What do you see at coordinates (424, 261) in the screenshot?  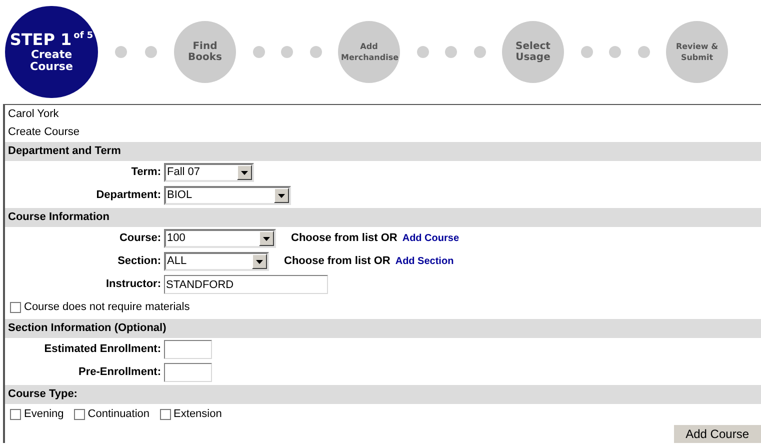 I see `add-link: Add Section` at bounding box center [424, 261].